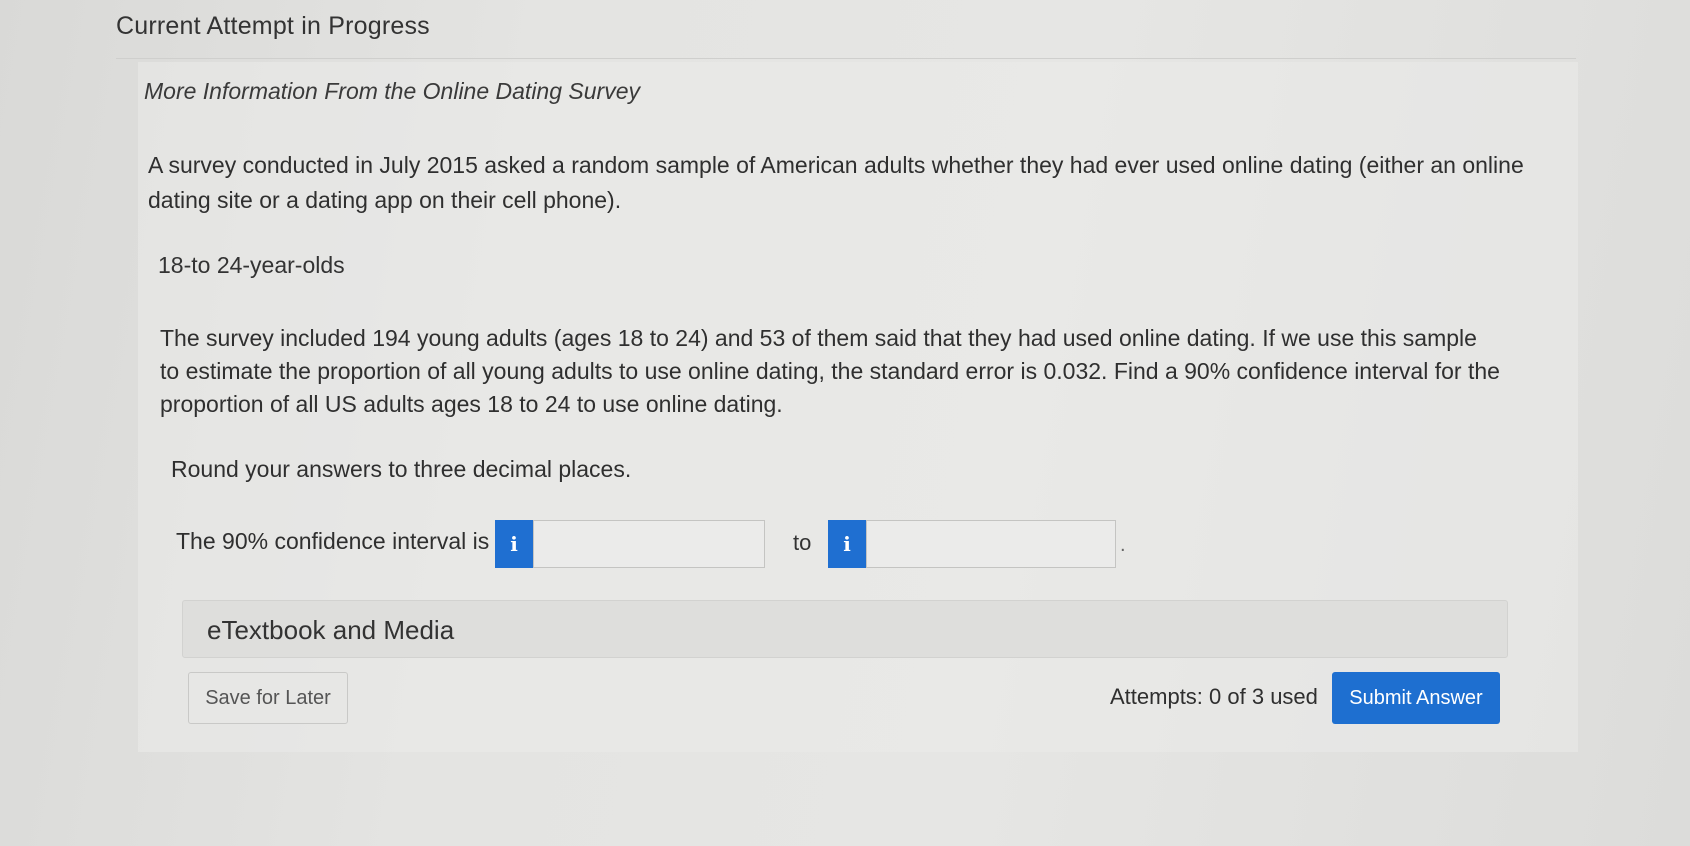 Image resolution: width=1690 pixels, height=846 pixels. Describe the element at coordinates (847, 544) in the screenshot. I see `upper-info-icon: i` at that location.